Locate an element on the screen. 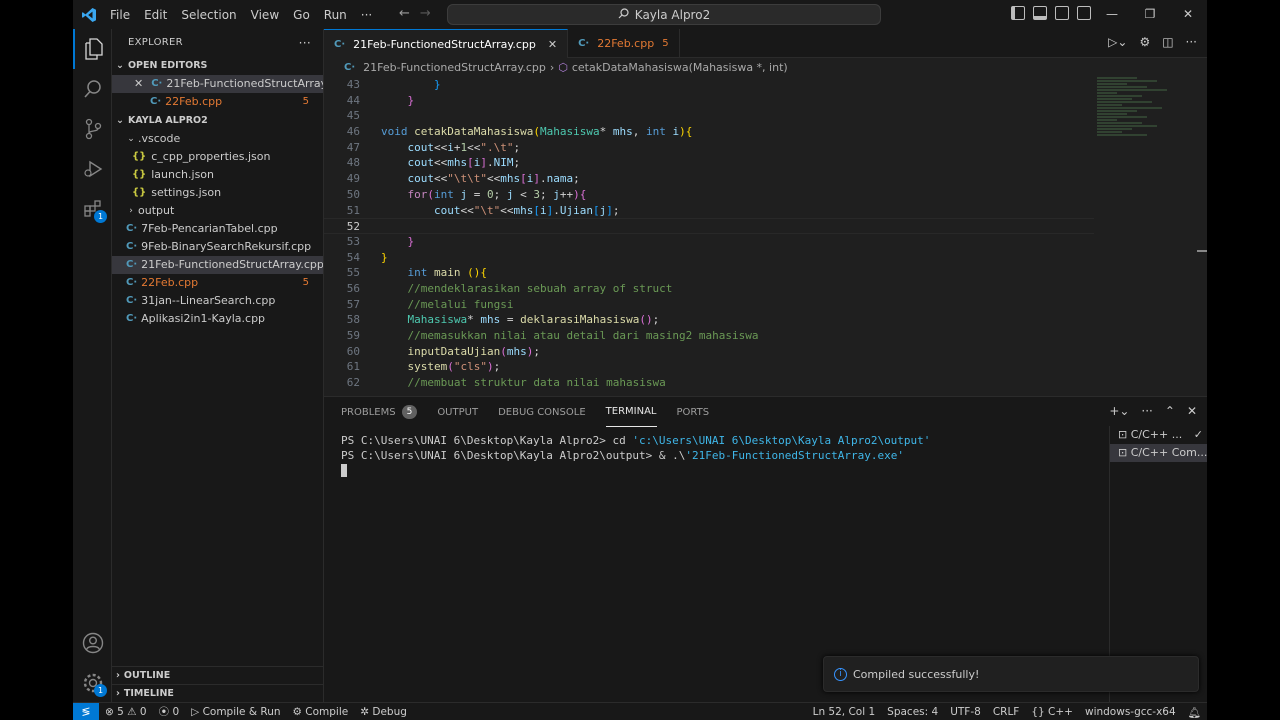 This screenshot has width=1280, height=720. menu-run: Run is located at coordinates (335, 15).